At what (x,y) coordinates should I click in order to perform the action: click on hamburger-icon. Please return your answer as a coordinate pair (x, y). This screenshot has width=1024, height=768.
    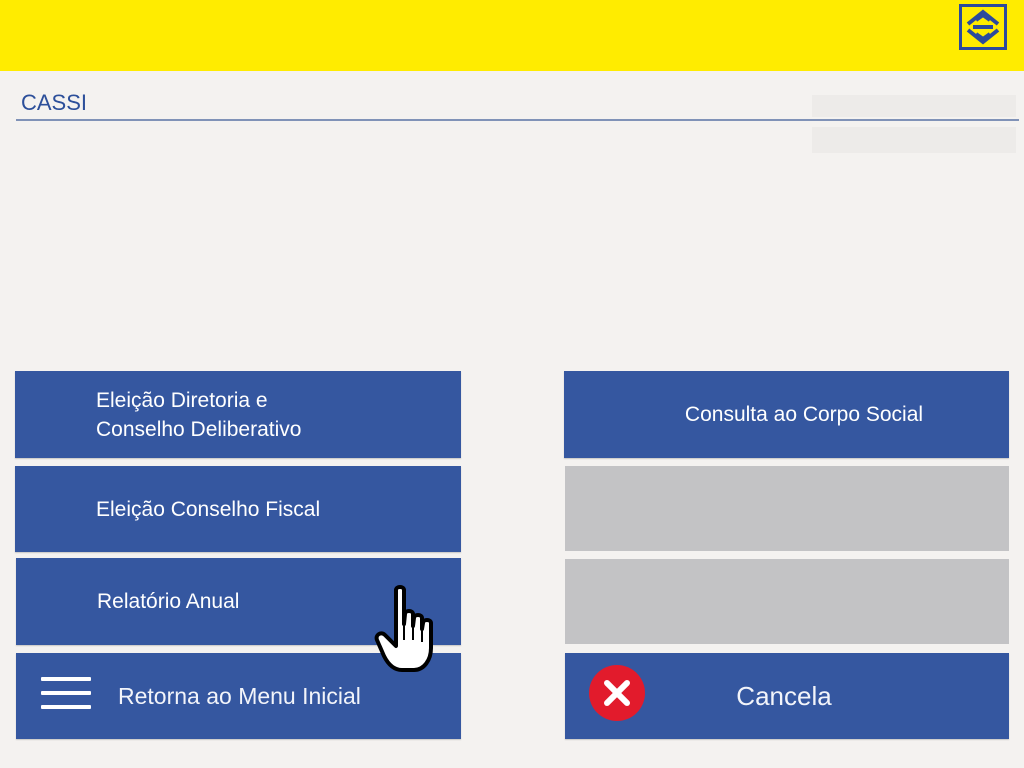
    Looking at the image, I should click on (66, 693).